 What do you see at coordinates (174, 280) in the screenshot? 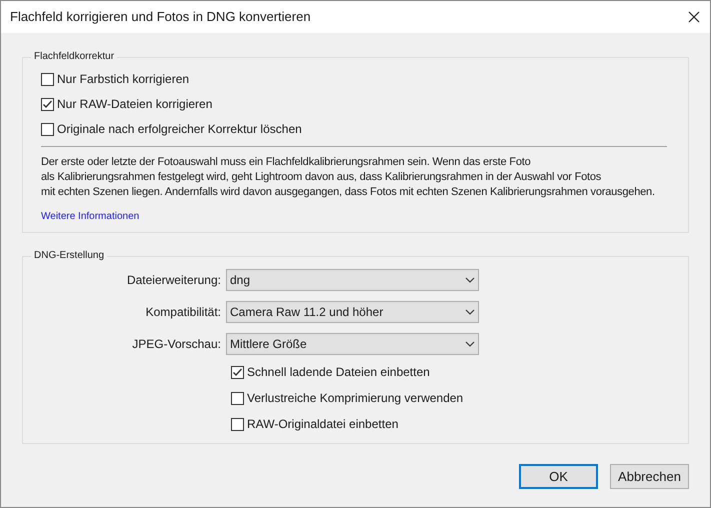
I see `field-label: Dateierweiterung:` at bounding box center [174, 280].